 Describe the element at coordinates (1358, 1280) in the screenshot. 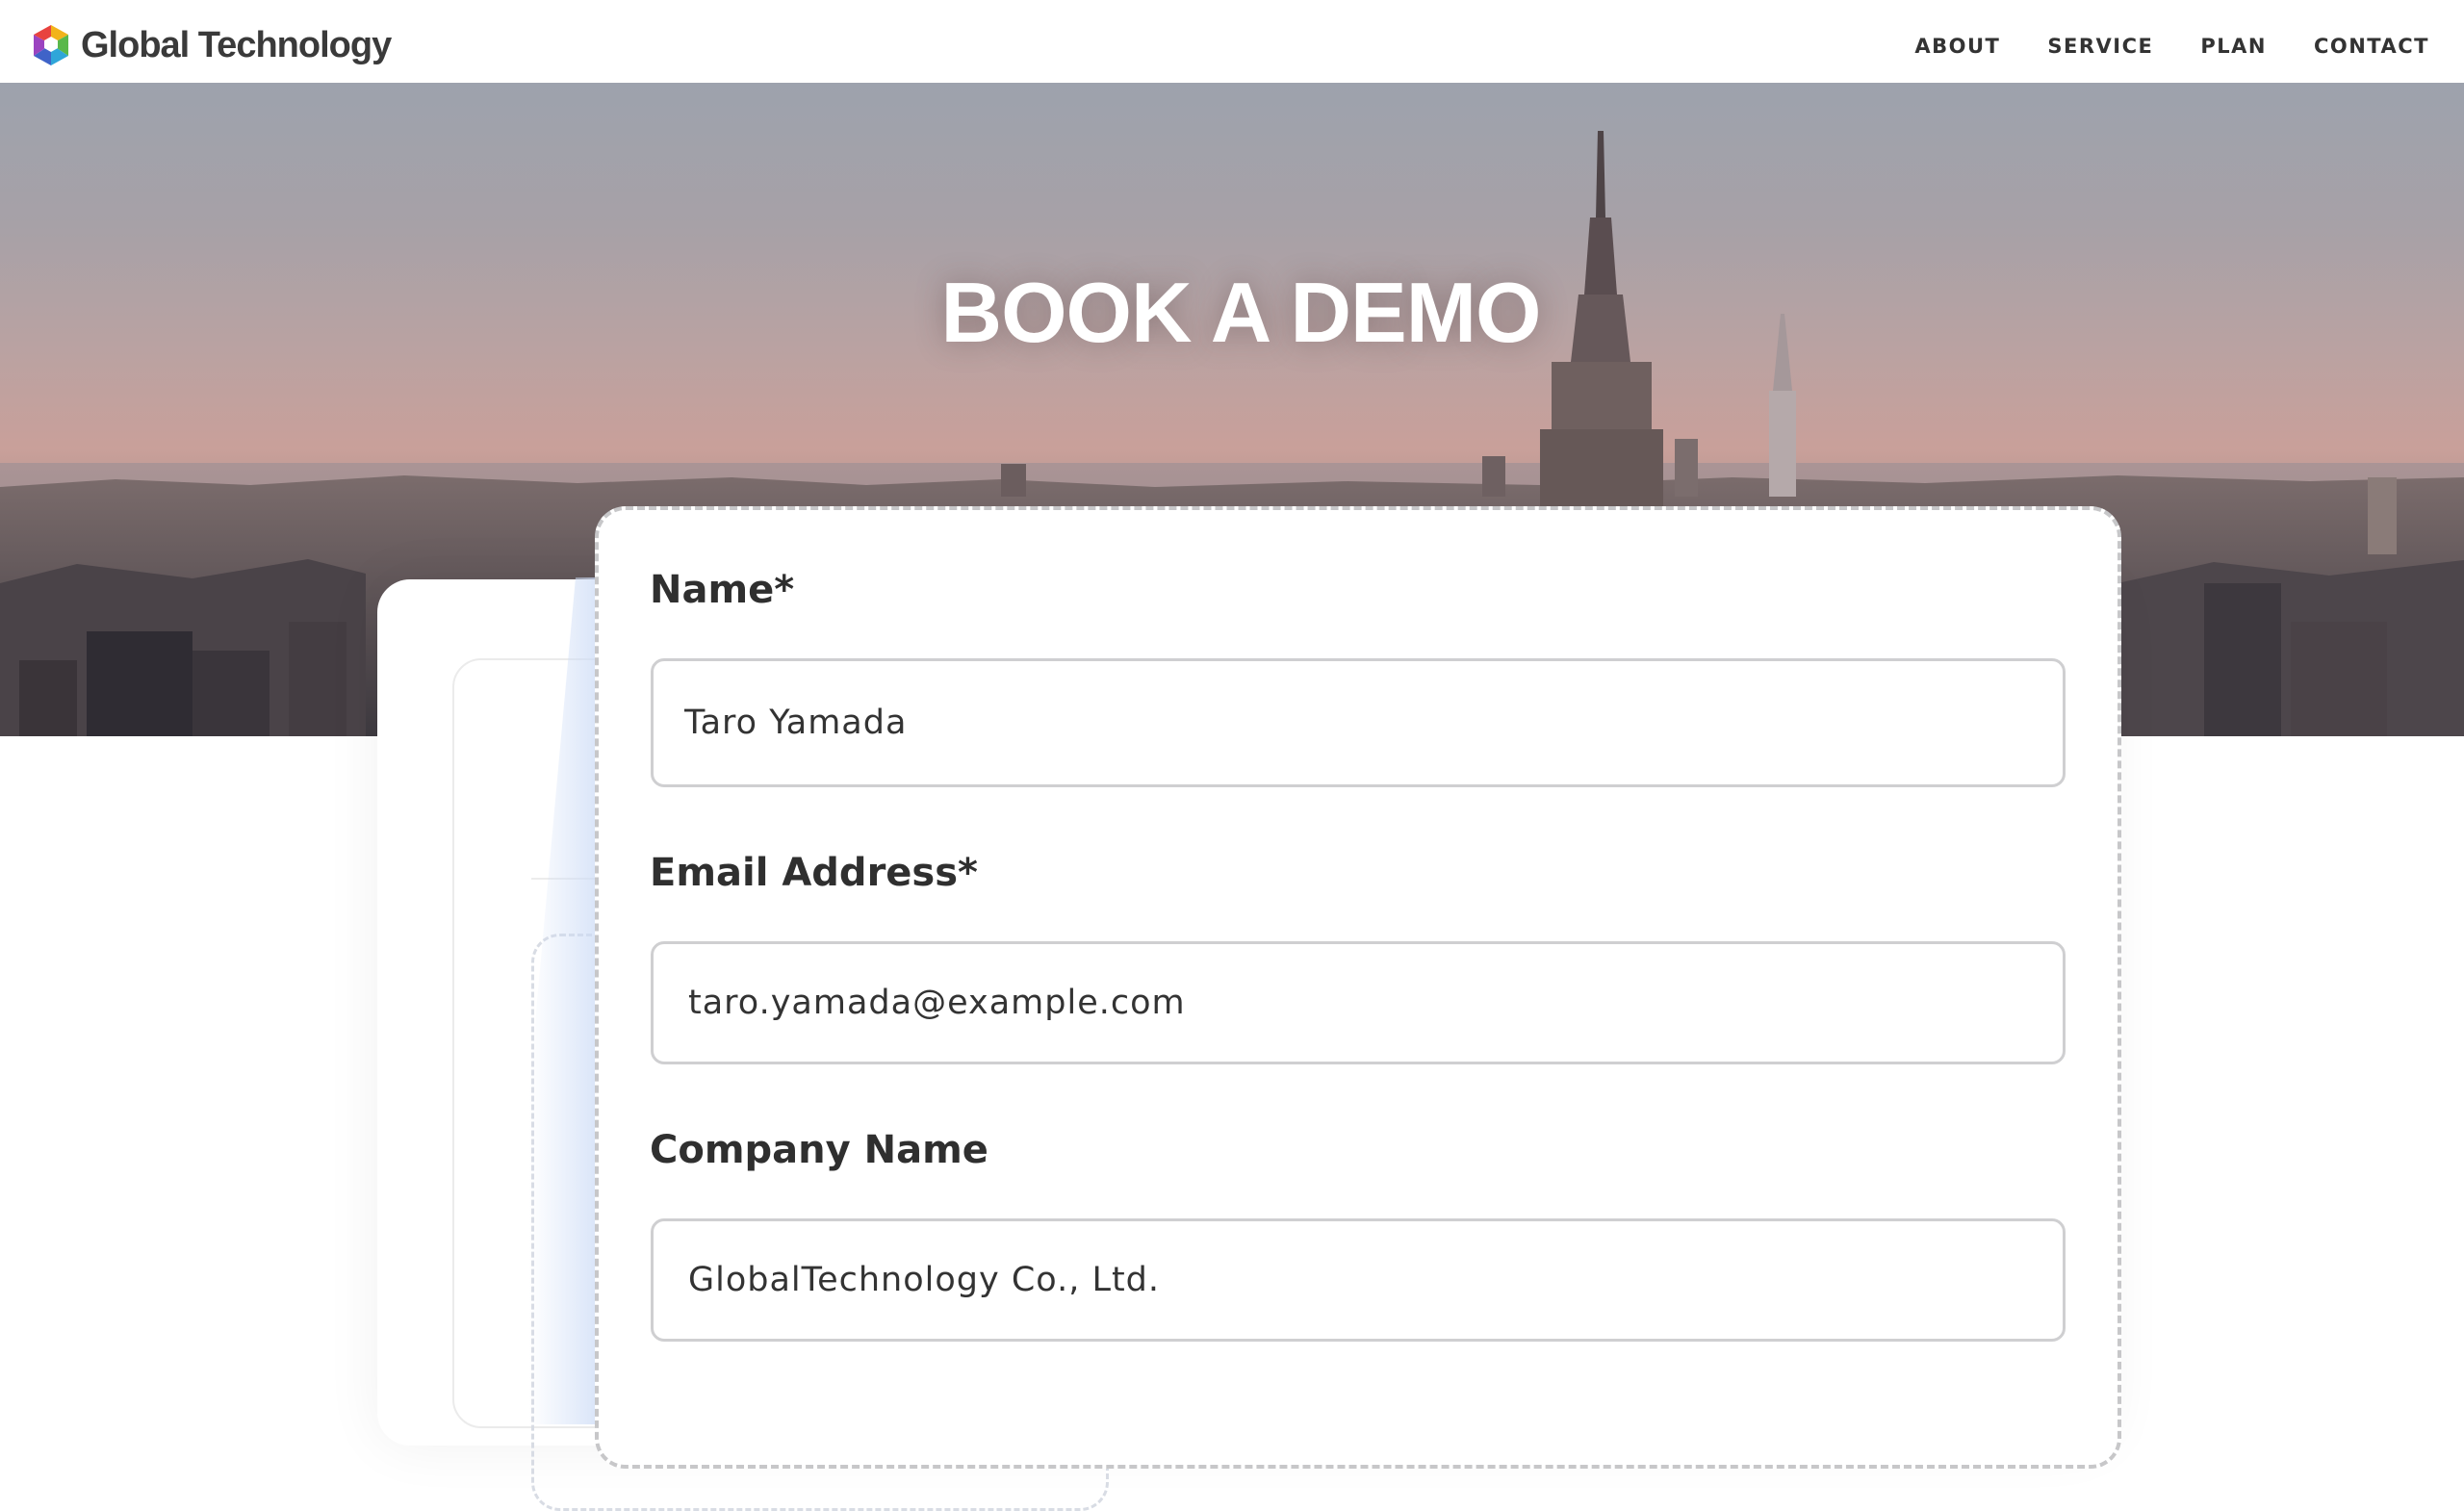

I see `company-input` at that location.